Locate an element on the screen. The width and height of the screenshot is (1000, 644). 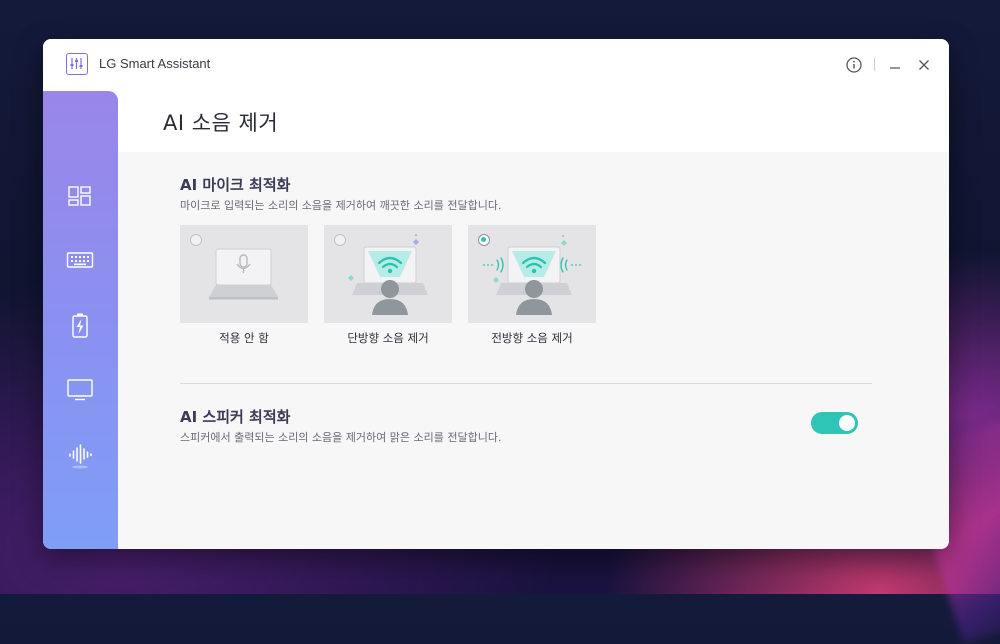
mic-option-omnidirectional-radio is located at coordinates (484, 240).